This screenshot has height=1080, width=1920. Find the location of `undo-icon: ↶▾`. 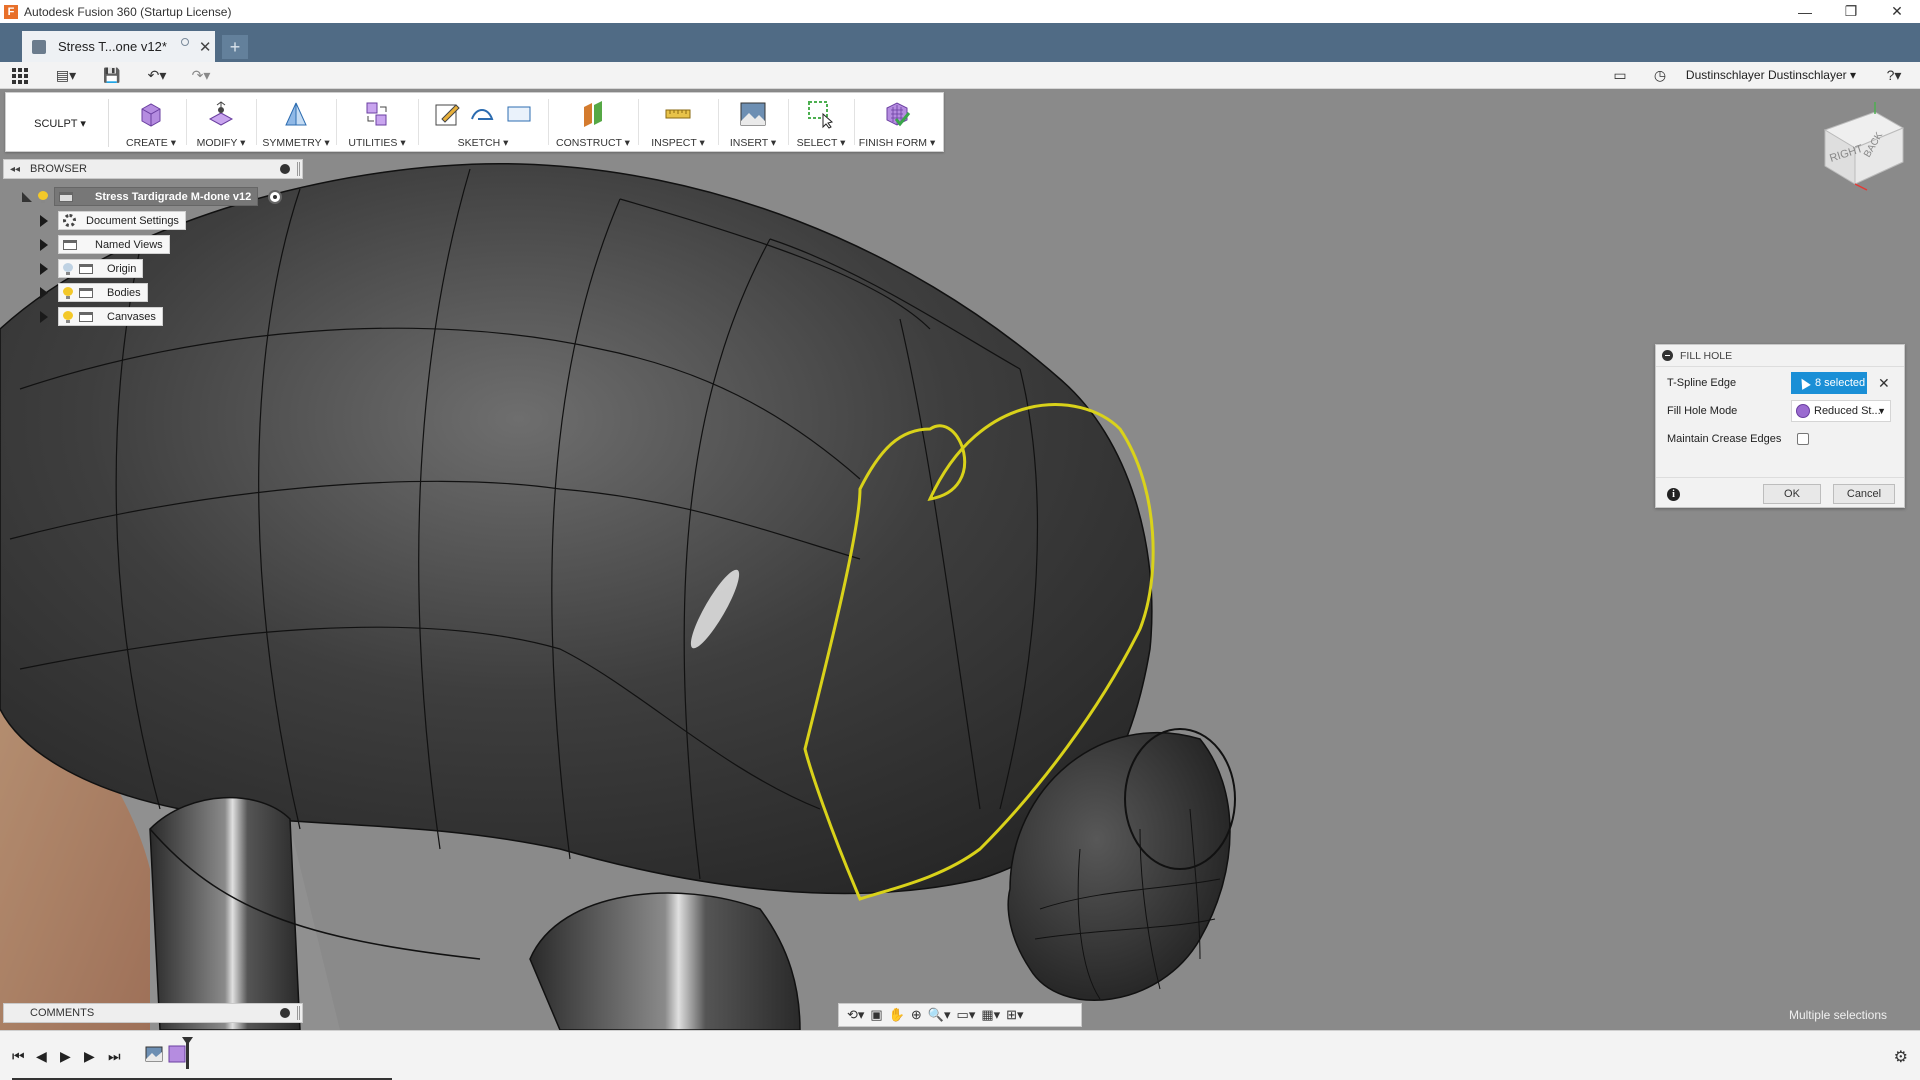

undo-icon: ↶▾ is located at coordinates (157, 75).